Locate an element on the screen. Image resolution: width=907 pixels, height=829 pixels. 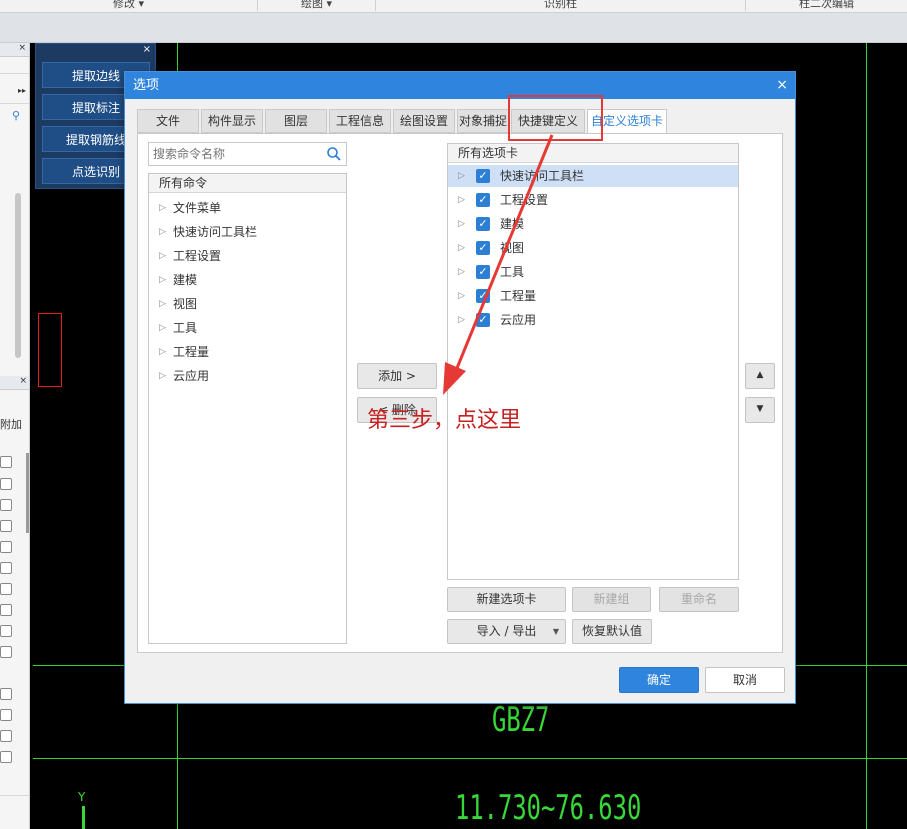
tab-item-quick-access: ▷ ✓ 快速访问工具栏 is located at coordinates (593, 176).